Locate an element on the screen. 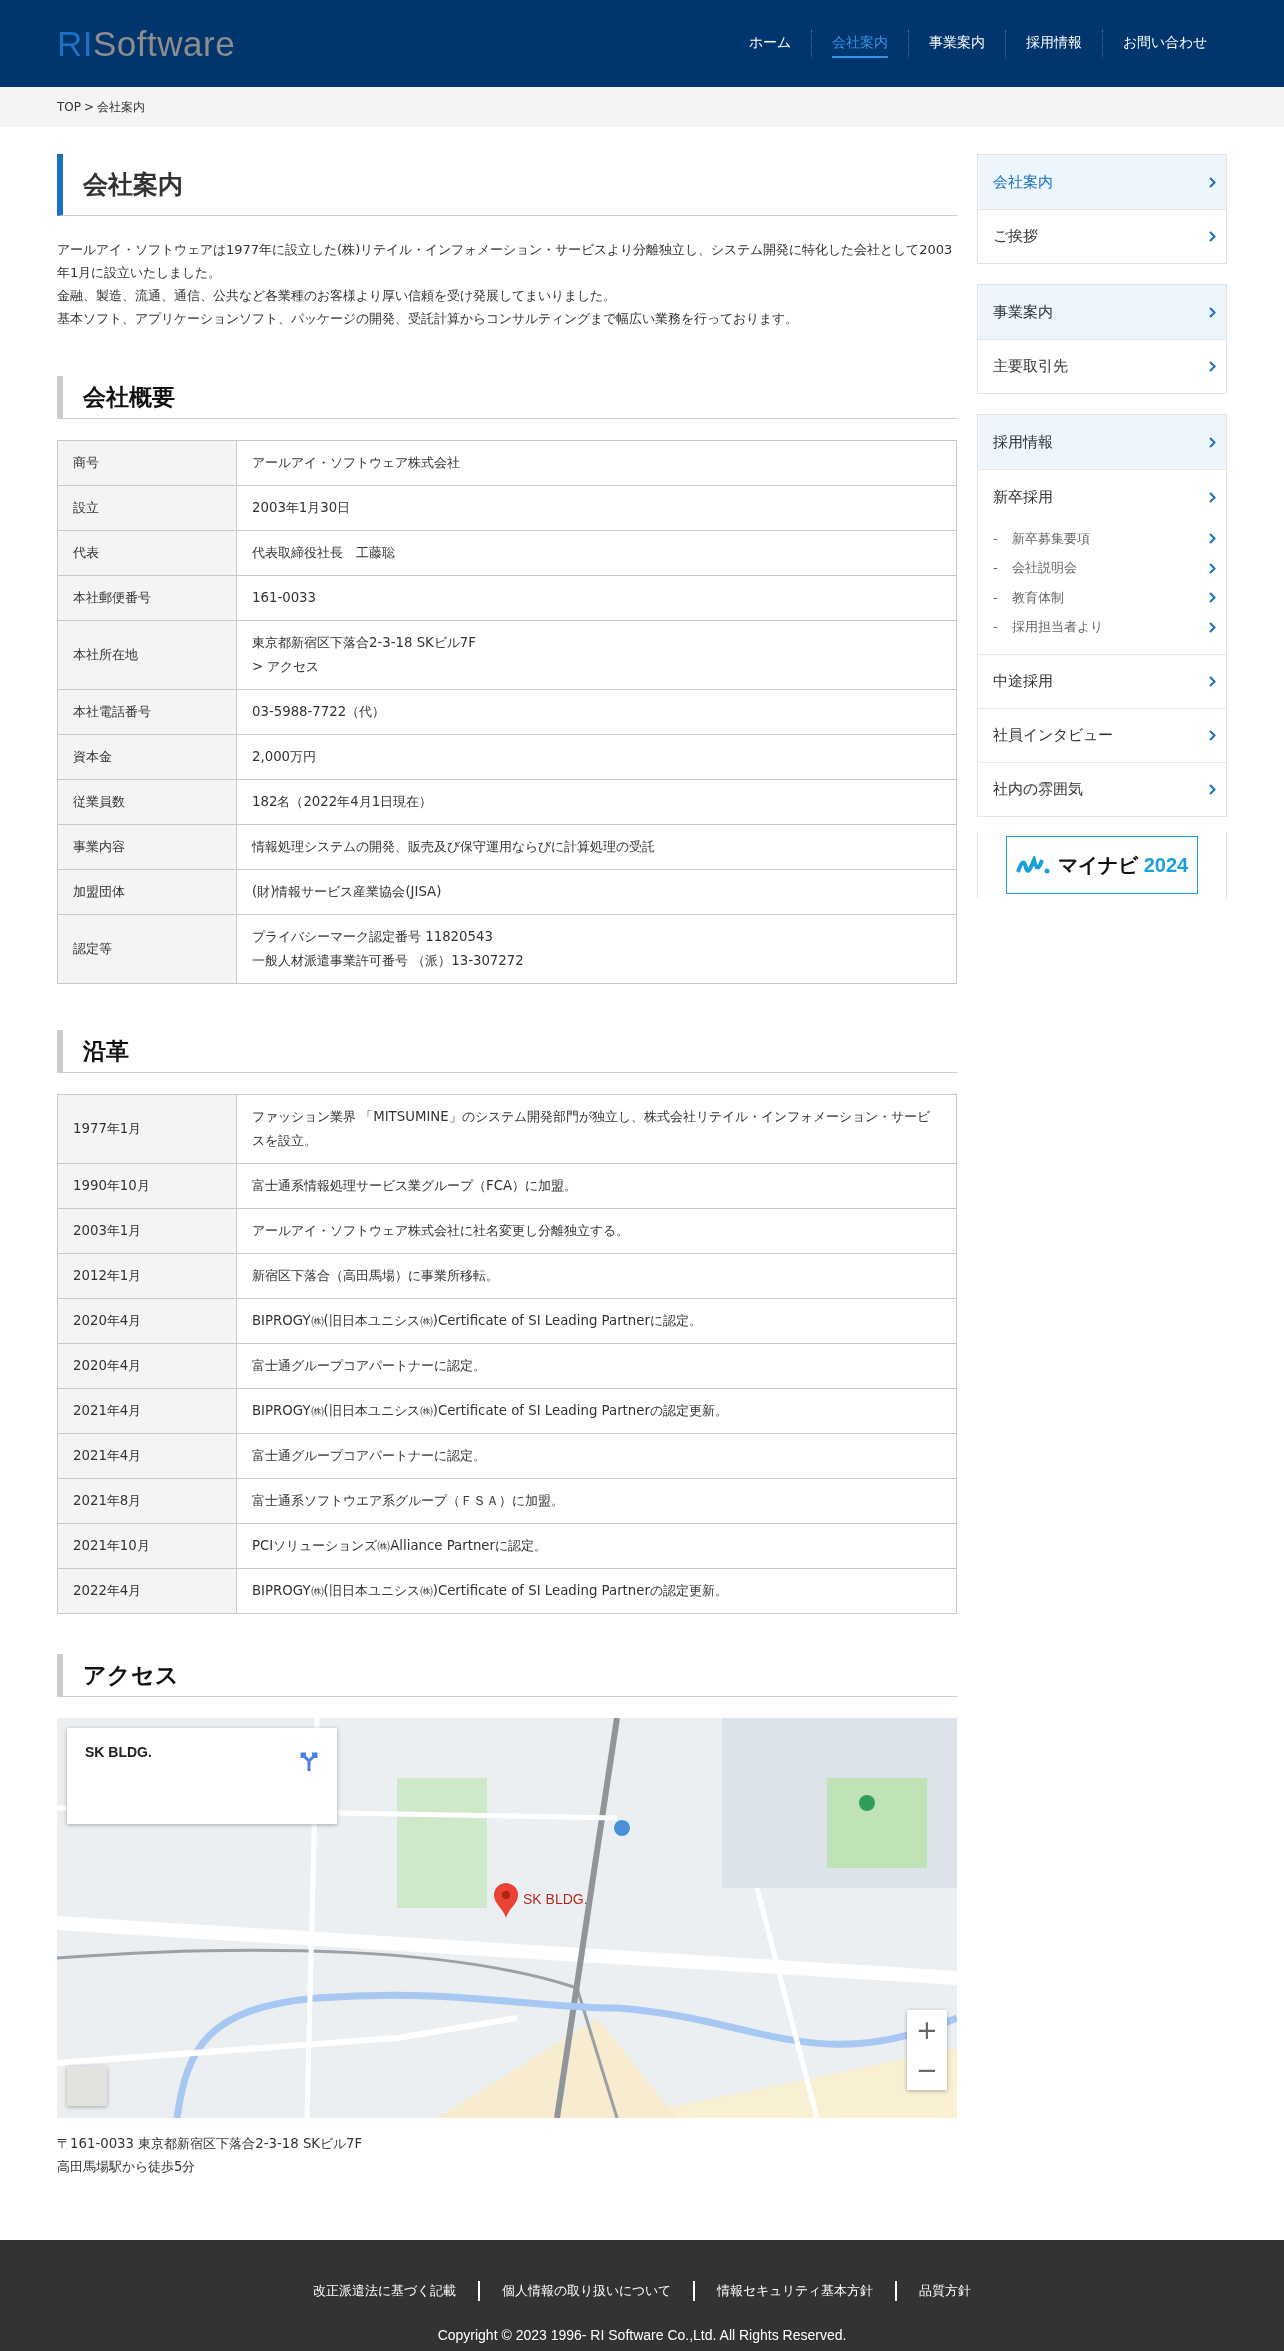 The image size is (1284, 2351). nav-link: ホーム is located at coordinates (770, 43).